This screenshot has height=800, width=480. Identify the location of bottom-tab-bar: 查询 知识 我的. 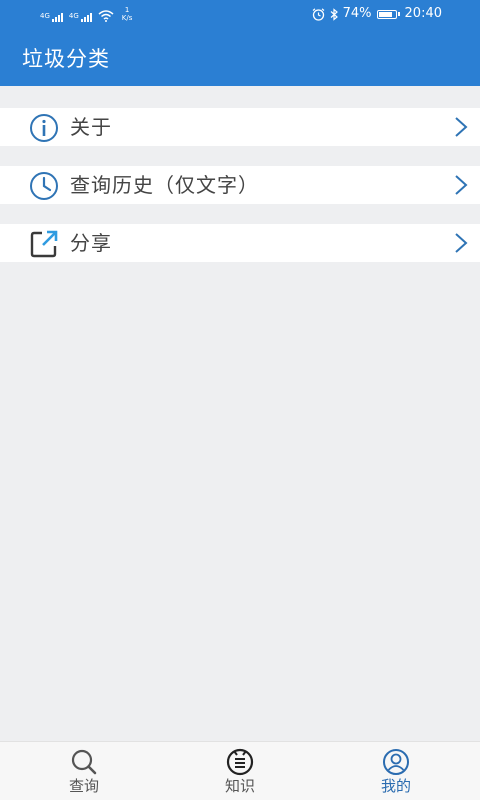
(240, 770).